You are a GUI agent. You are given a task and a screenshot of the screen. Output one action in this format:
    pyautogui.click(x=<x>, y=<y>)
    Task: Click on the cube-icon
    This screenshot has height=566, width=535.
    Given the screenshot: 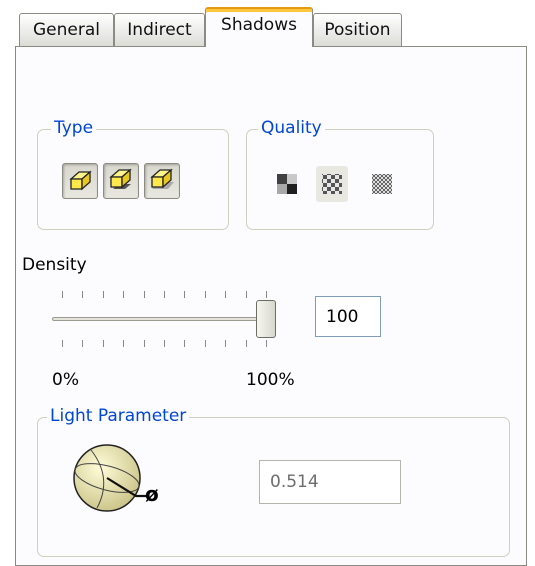 What is the action you would take?
    pyautogui.click(x=80, y=180)
    